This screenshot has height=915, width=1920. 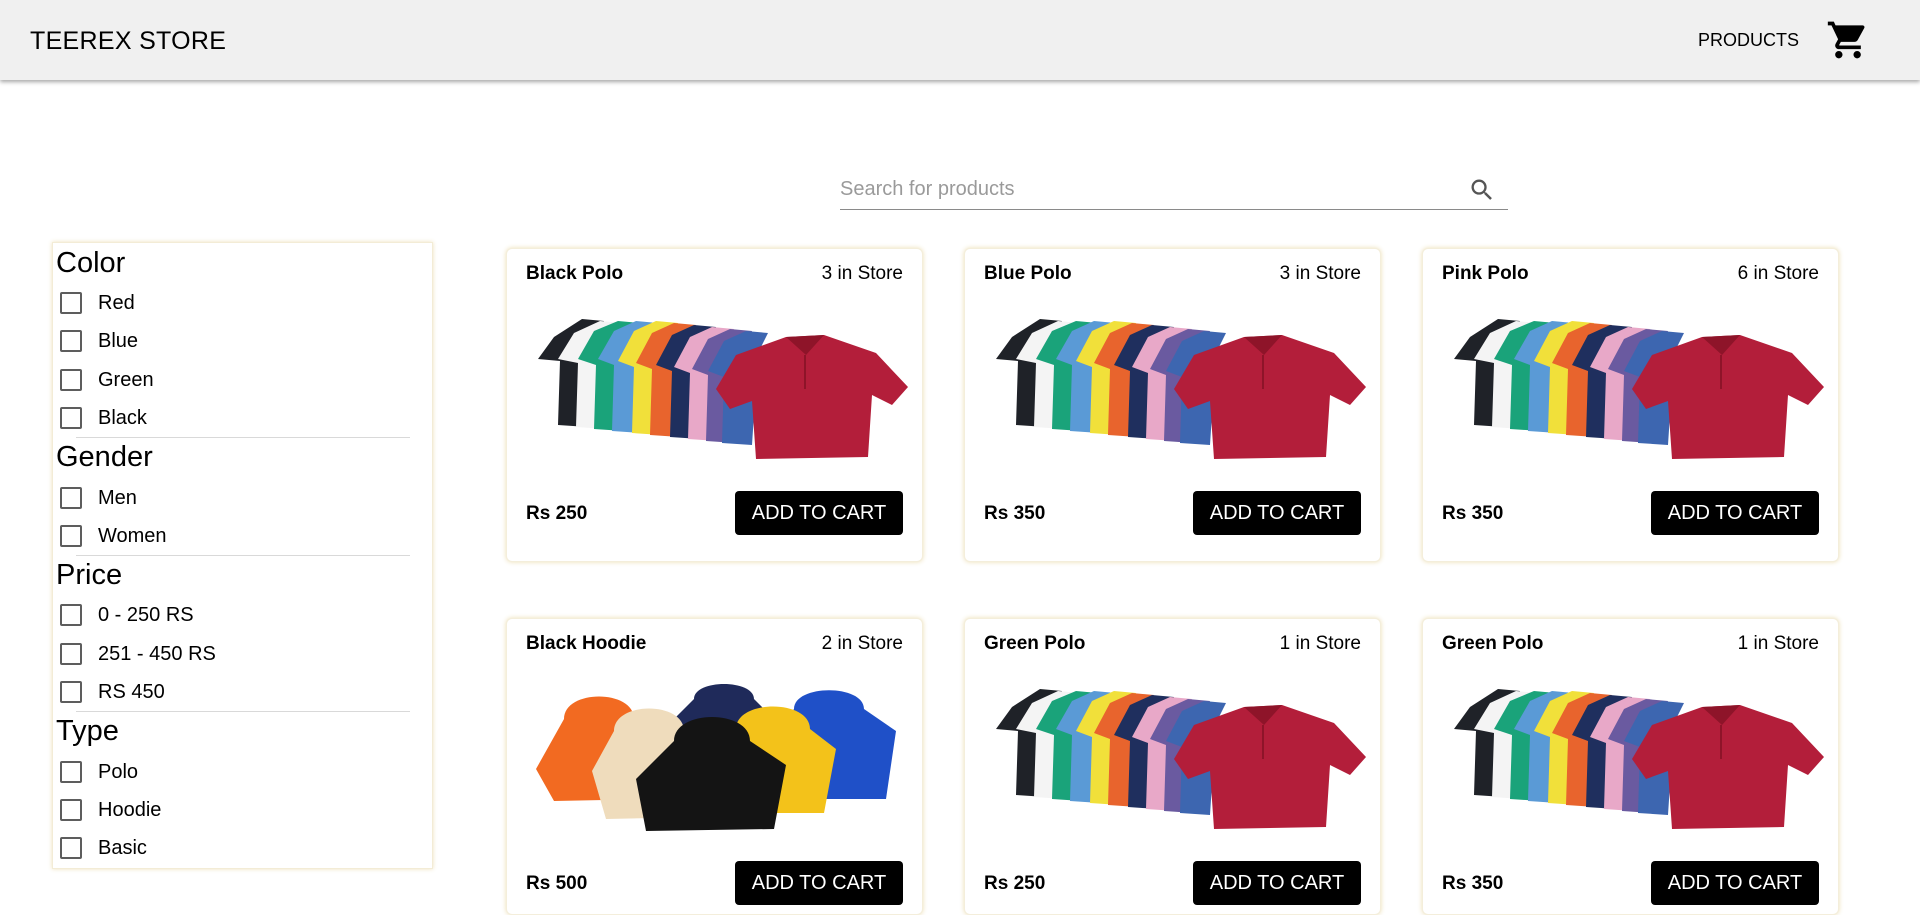 I want to click on product-name: Black Polo, so click(x=575, y=273).